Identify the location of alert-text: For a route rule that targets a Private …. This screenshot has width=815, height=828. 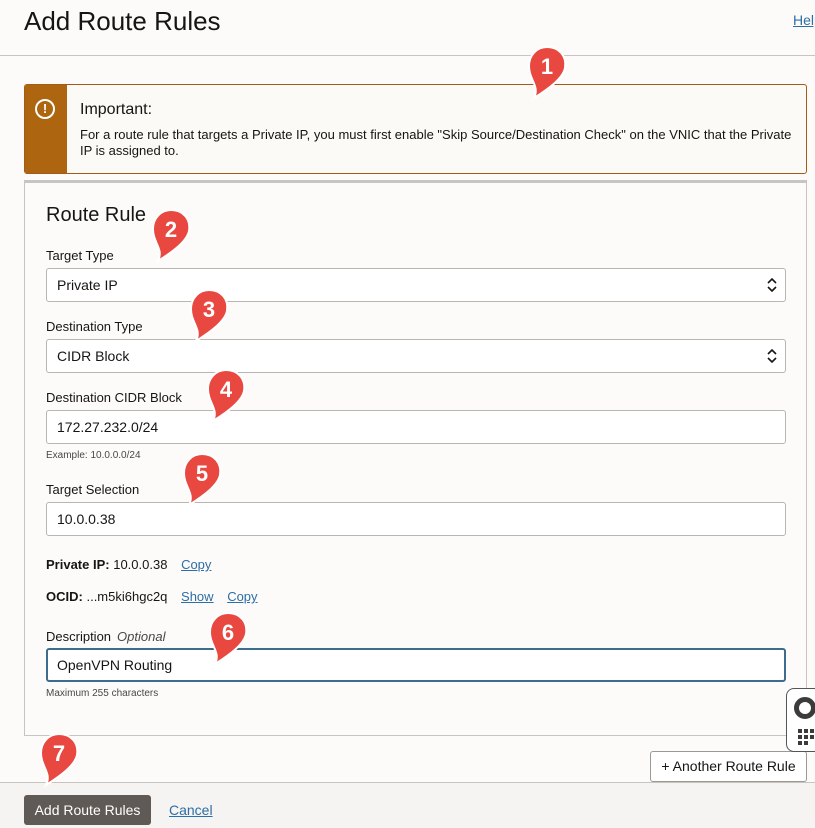
(436, 142).